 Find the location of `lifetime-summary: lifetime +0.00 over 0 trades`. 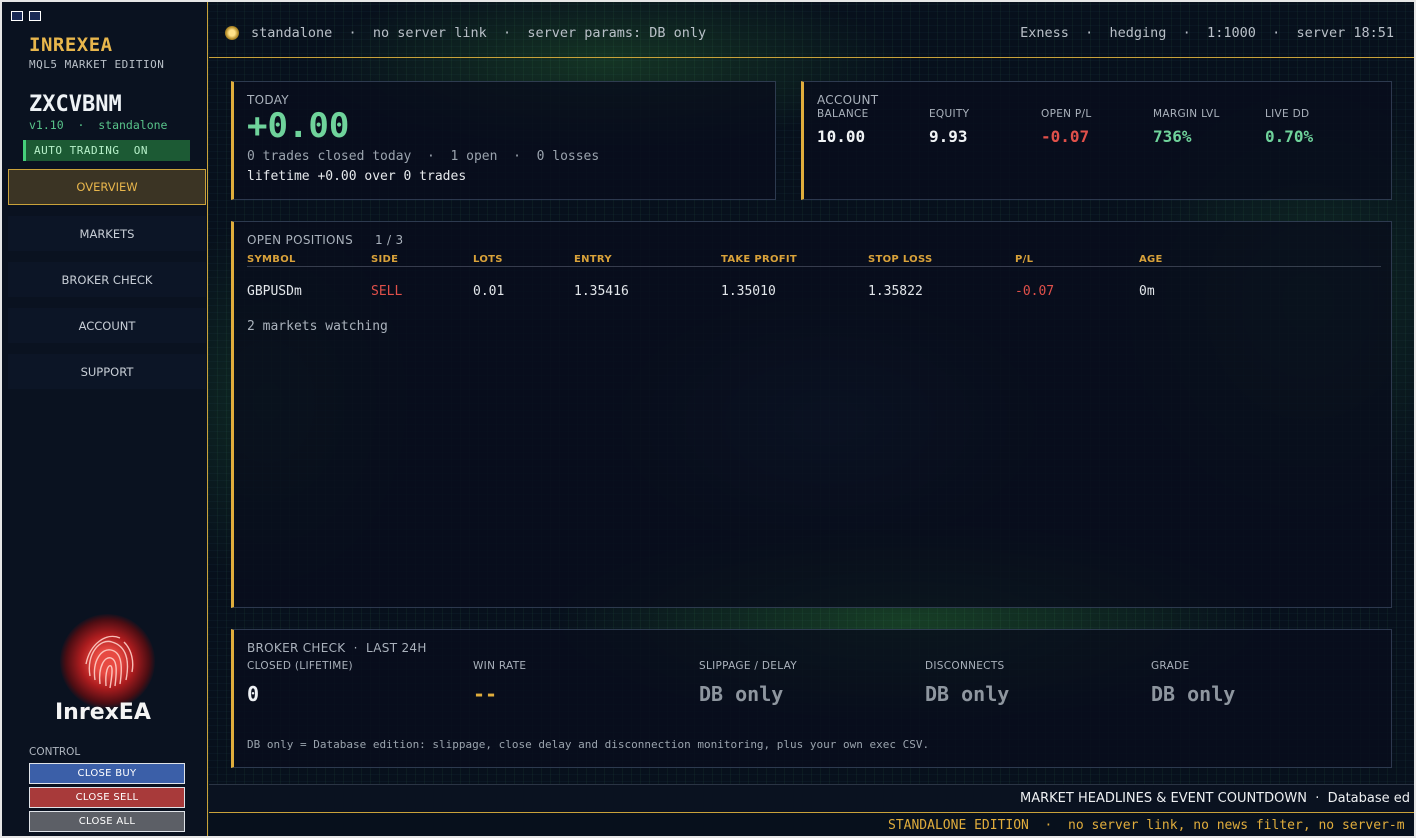

lifetime-summary: lifetime +0.00 over 0 trades is located at coordinates (357, 176).